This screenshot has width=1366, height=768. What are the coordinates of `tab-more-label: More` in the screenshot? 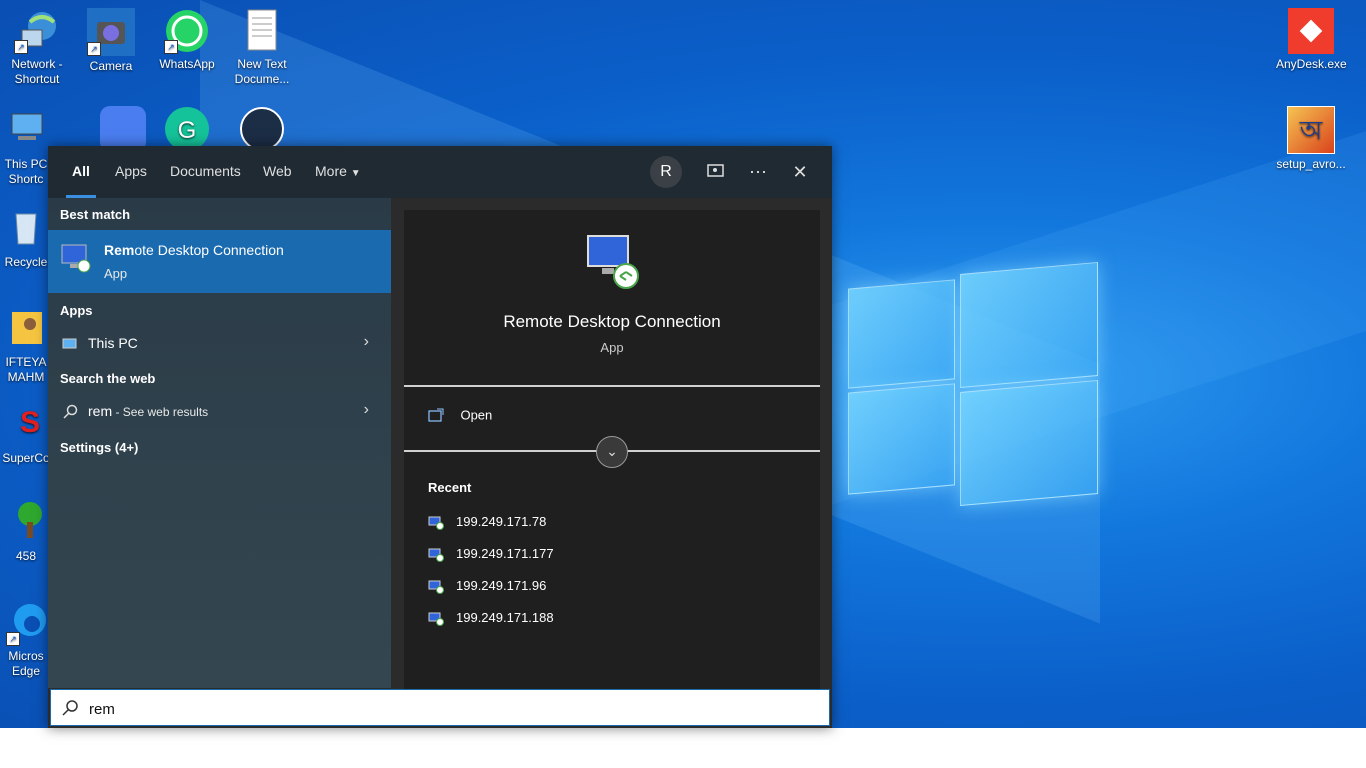 It's located at (331, 171).